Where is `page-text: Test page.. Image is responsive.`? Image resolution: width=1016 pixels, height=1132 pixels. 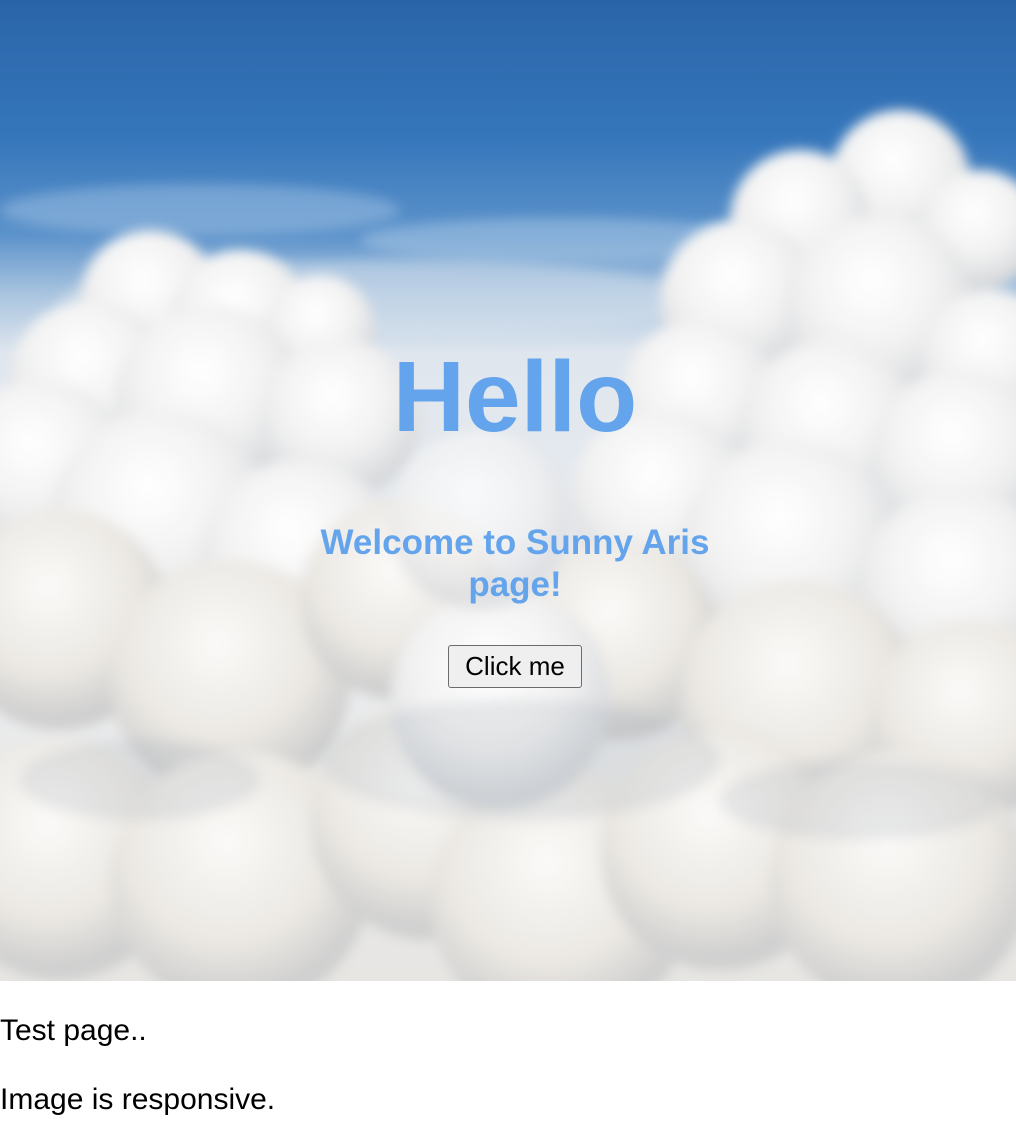 page-text: Test page.. Image is responsive. is located at coordinates (508, 1050).